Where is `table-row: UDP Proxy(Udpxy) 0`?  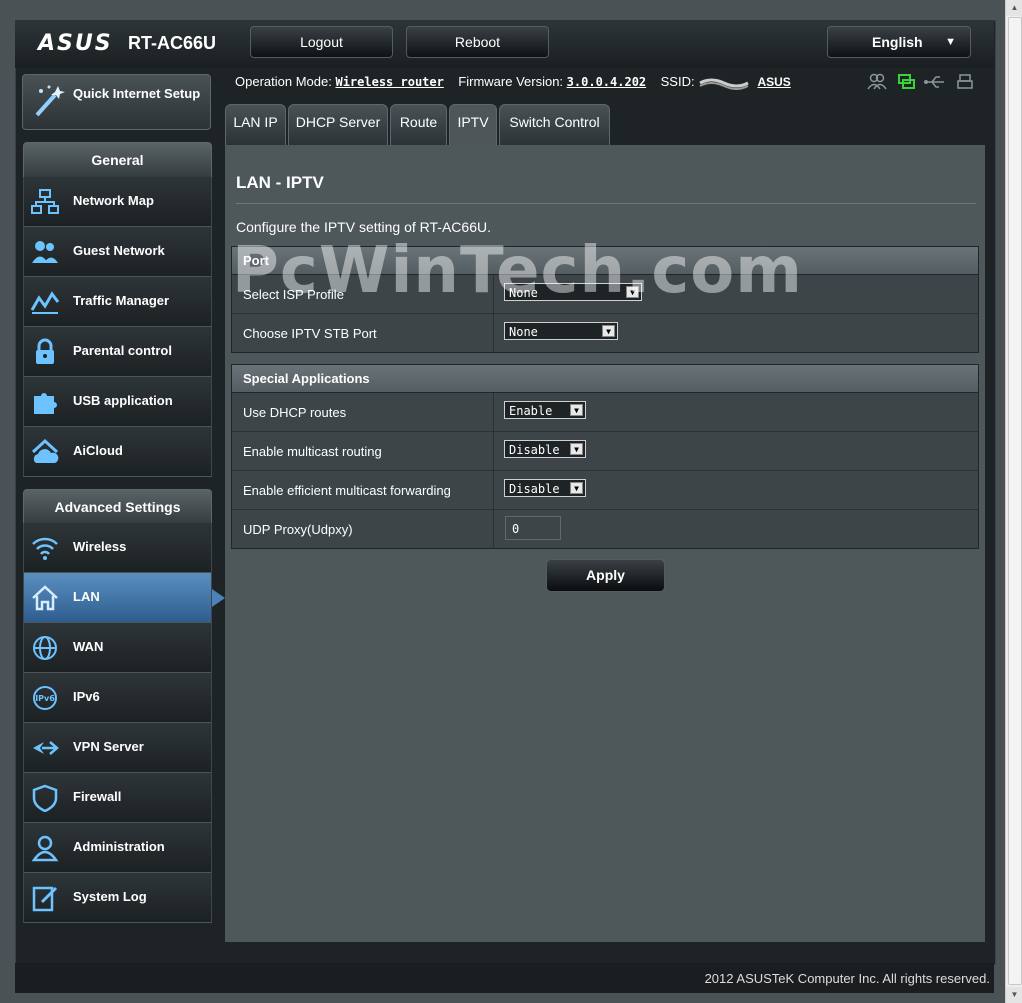 table-row: UDP Proxy(Udpxy) 0 is located at coordinates (605, 529).